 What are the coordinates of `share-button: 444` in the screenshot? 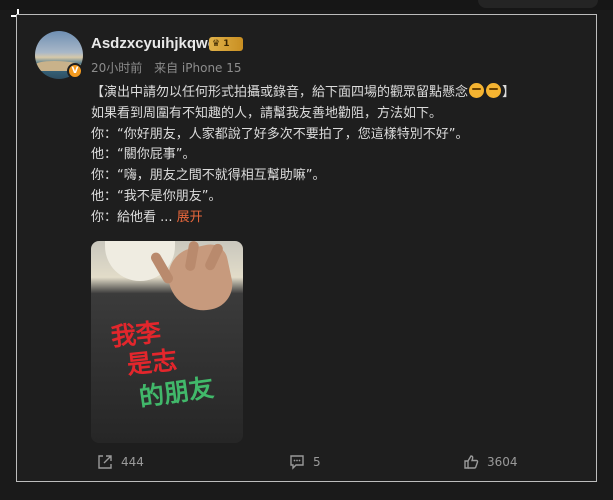 It's located at (120, 462).